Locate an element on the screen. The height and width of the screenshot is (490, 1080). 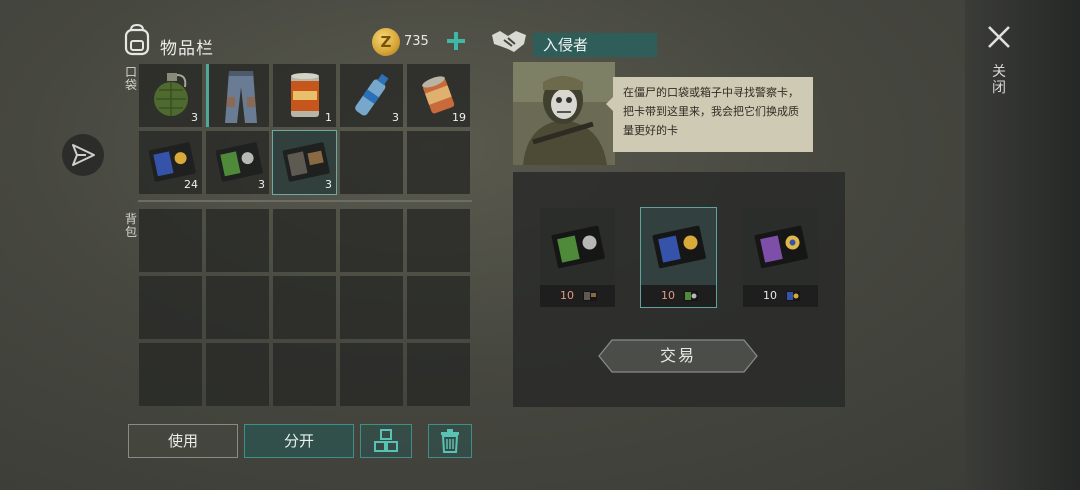
police-card-purple-icon is located at coordinates (781, 247).